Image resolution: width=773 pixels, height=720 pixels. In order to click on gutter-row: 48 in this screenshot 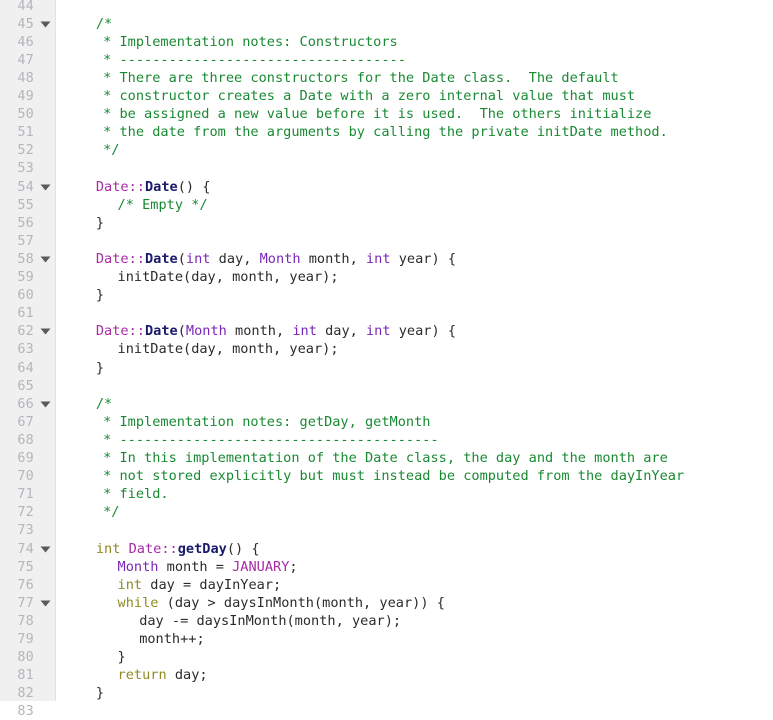, I will do `click(28, 78)`.